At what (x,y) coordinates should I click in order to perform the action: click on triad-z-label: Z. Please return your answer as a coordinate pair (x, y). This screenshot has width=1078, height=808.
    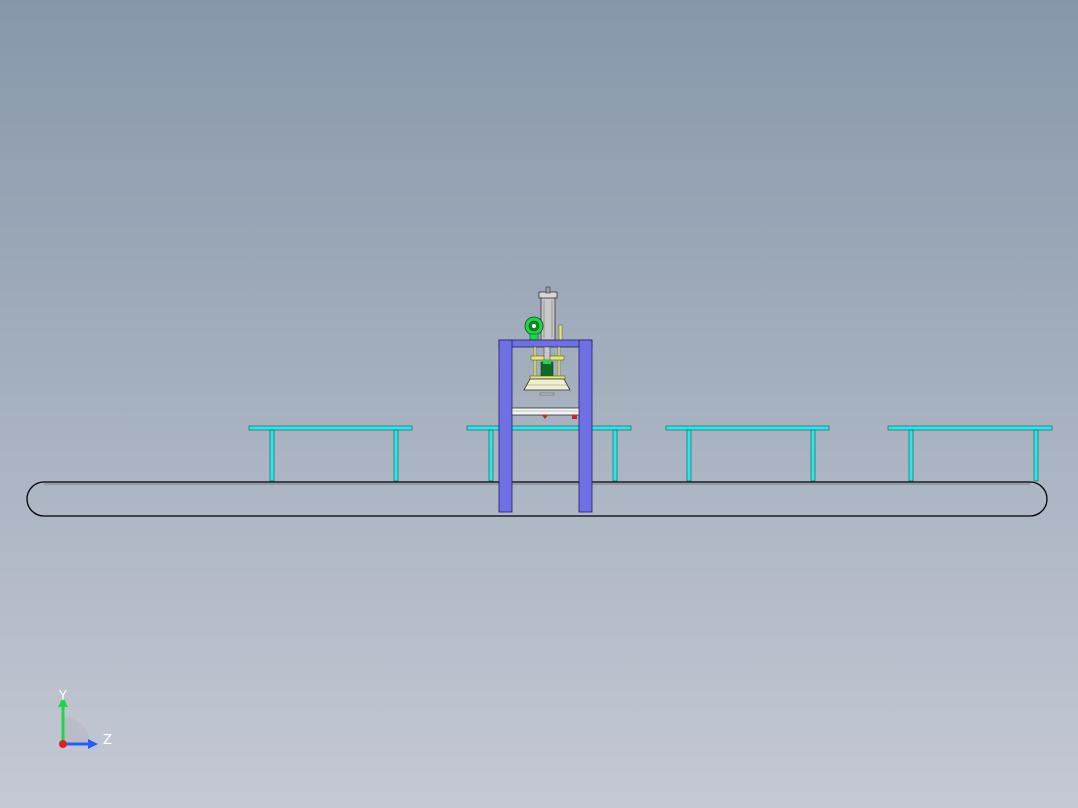
    Looking at the image, I should click on (107, 740).